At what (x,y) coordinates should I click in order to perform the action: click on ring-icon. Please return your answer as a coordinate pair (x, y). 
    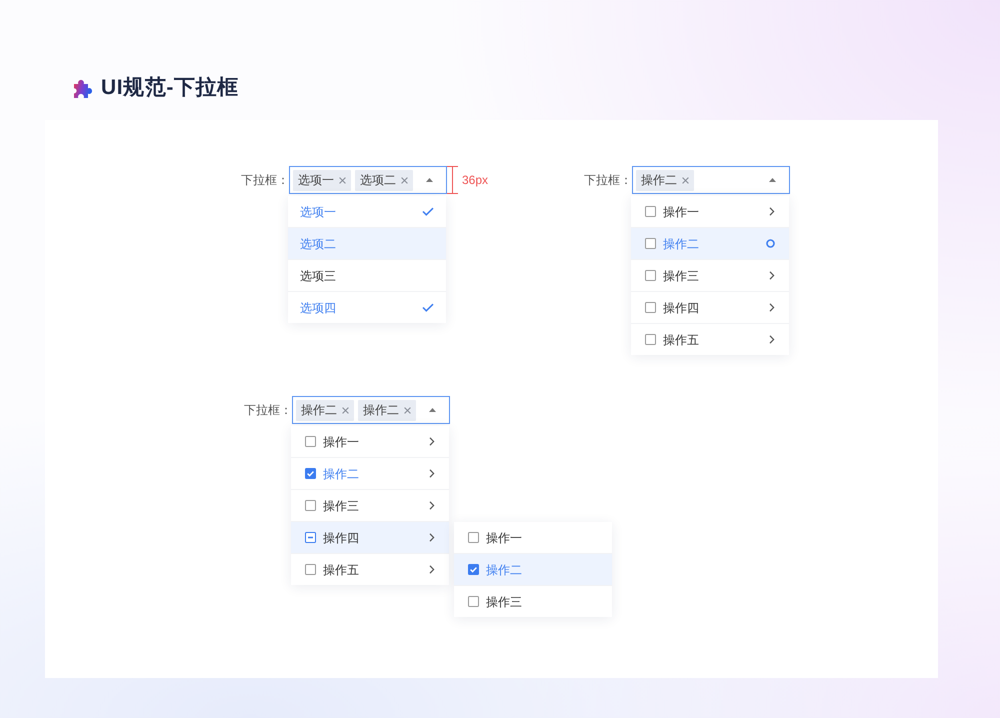
    Looking at the image, I should click on (770, 243).